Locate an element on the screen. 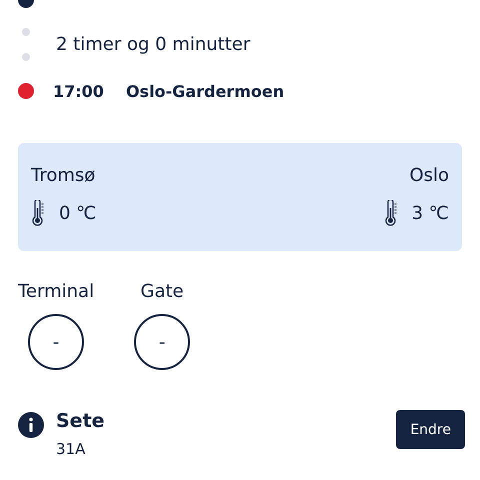  seat-label: Sete is located at coordinates (81, 421).